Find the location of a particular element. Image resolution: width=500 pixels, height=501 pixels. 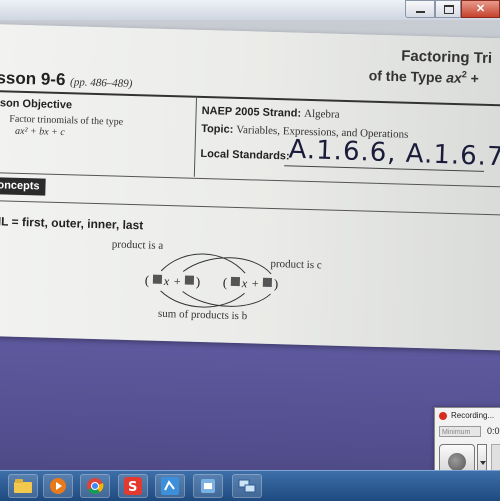

divider-middle is located at coordinates (250, 179).